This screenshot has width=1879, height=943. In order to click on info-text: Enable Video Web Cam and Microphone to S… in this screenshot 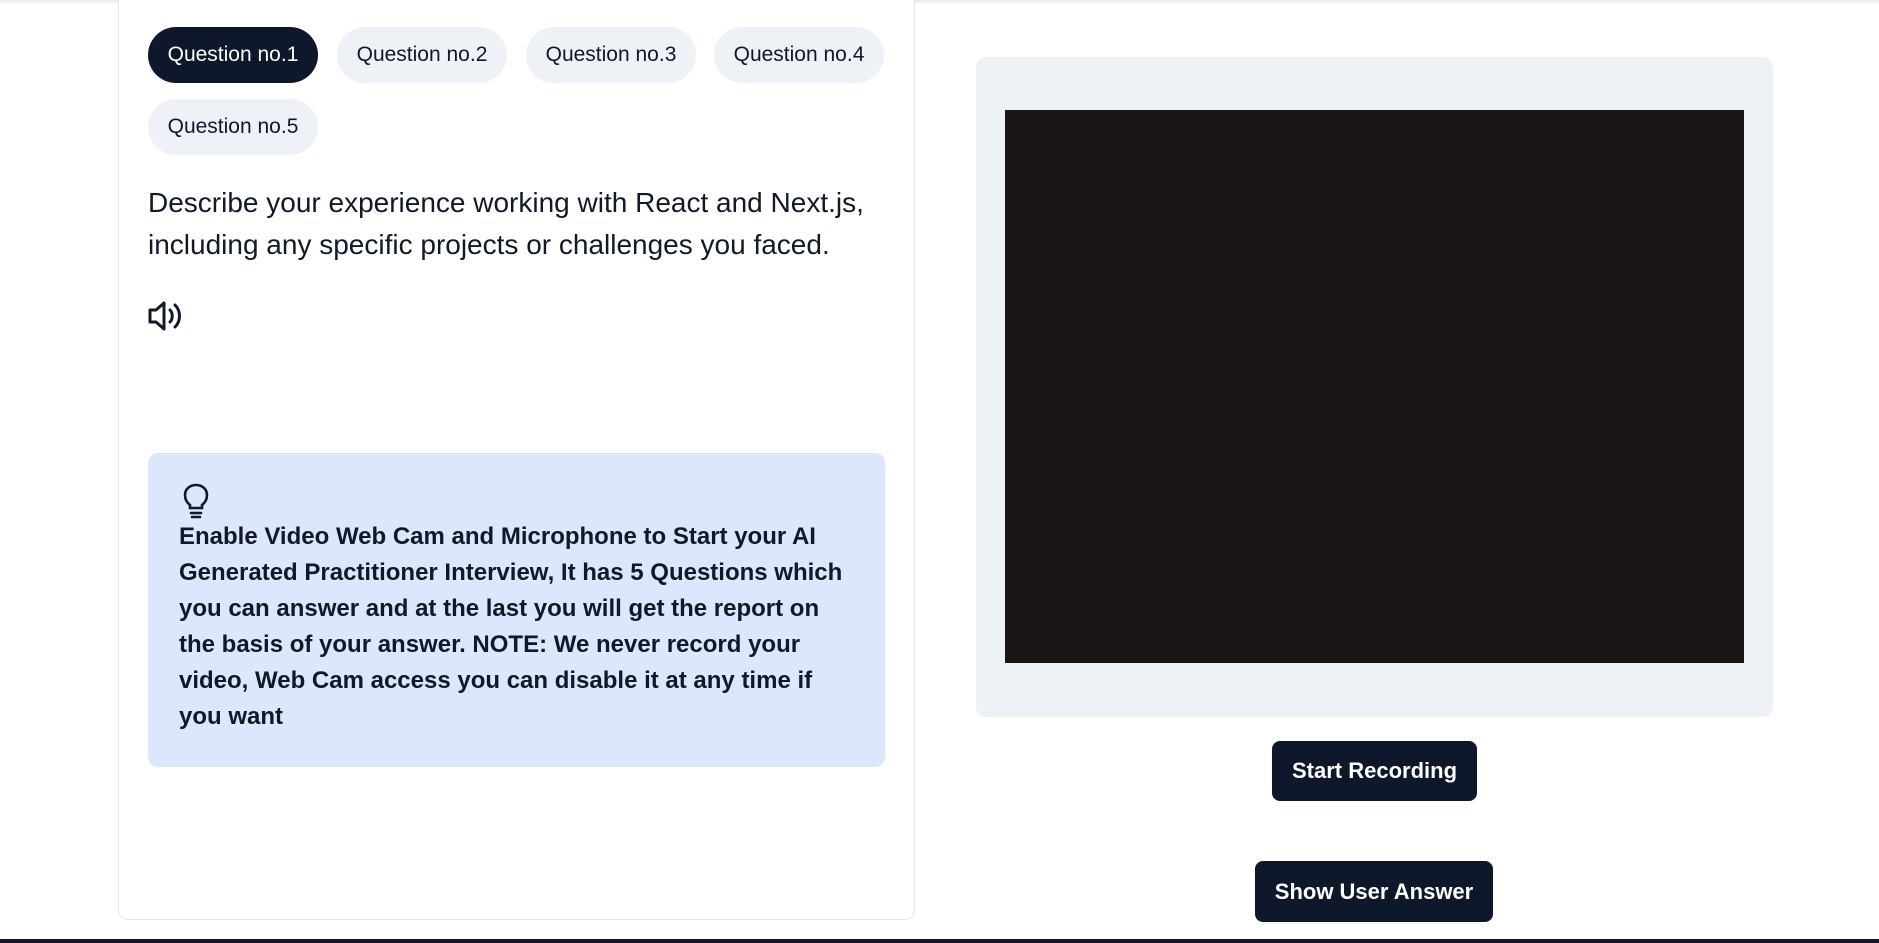, I will do `click(511, 626)`.